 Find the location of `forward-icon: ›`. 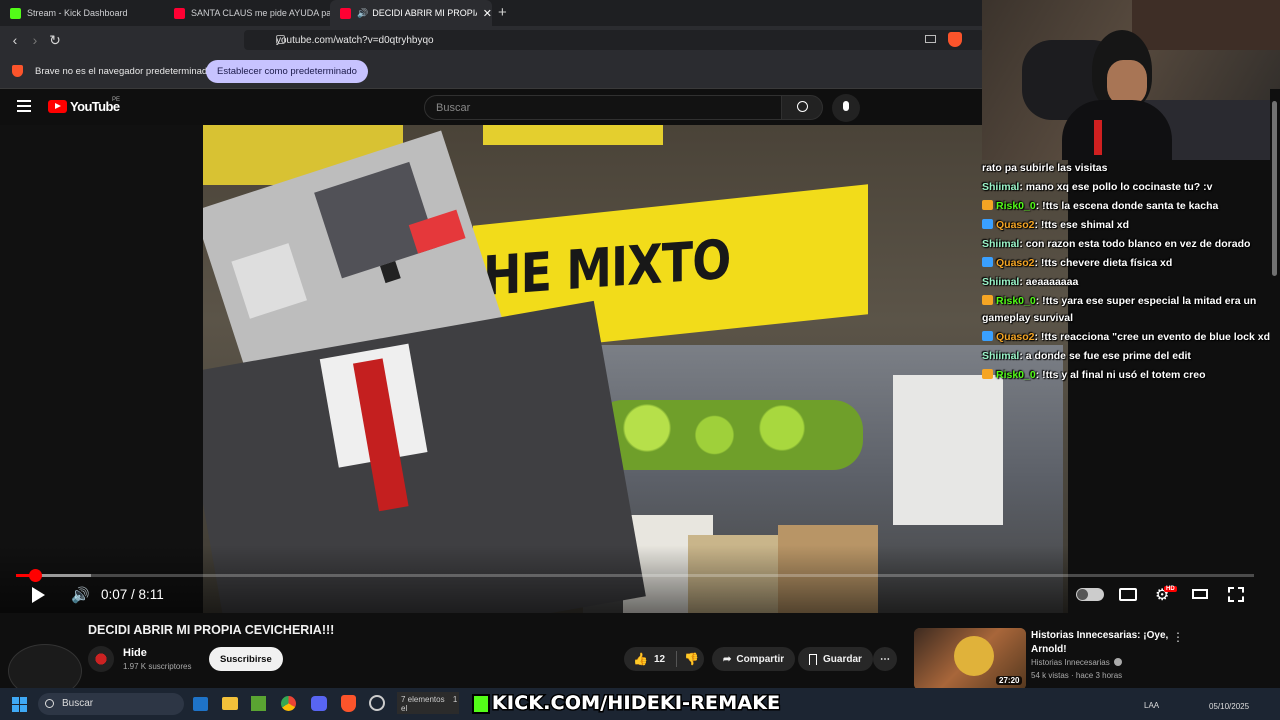

forward-icon: › is located at coordinates (35, 40).